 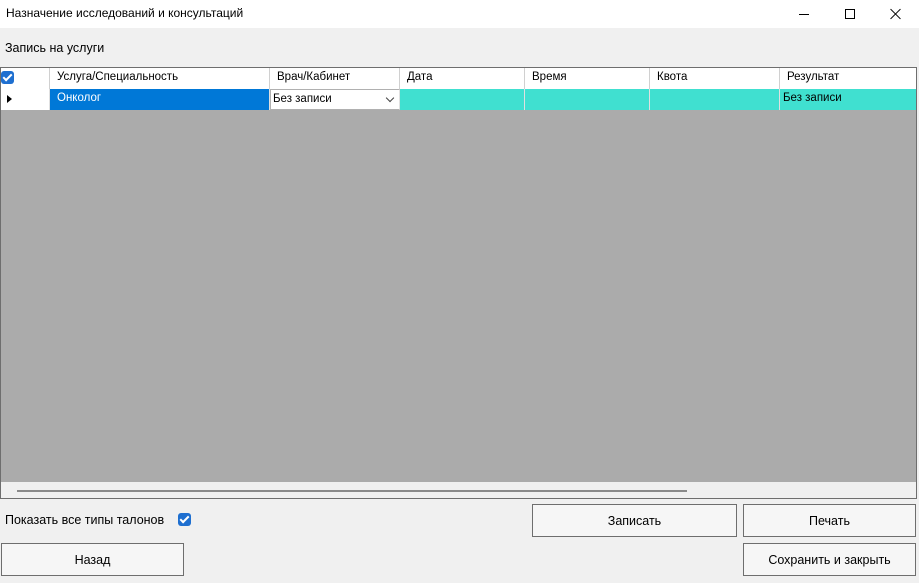 I want to click on close-icon, so click(x=896, y=14).